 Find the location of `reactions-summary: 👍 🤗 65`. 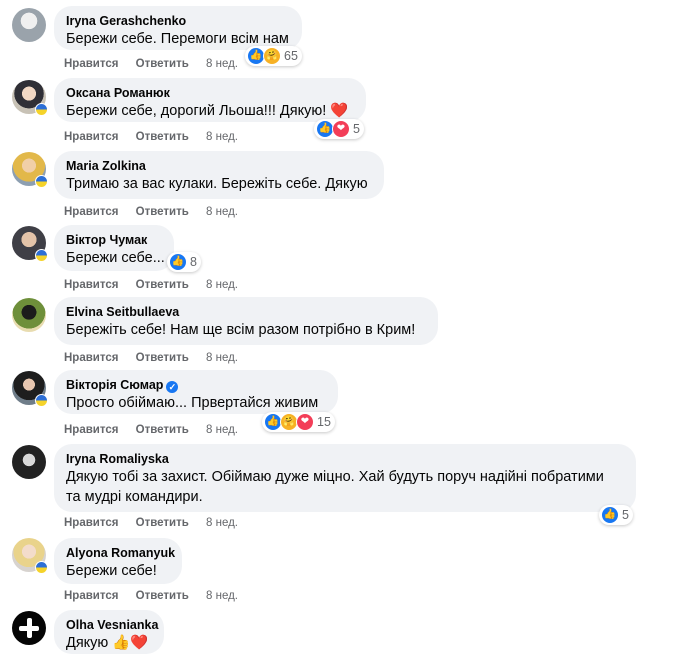

reactions-summary: 👍 🤗 65 is located at coordinates (273, 56).